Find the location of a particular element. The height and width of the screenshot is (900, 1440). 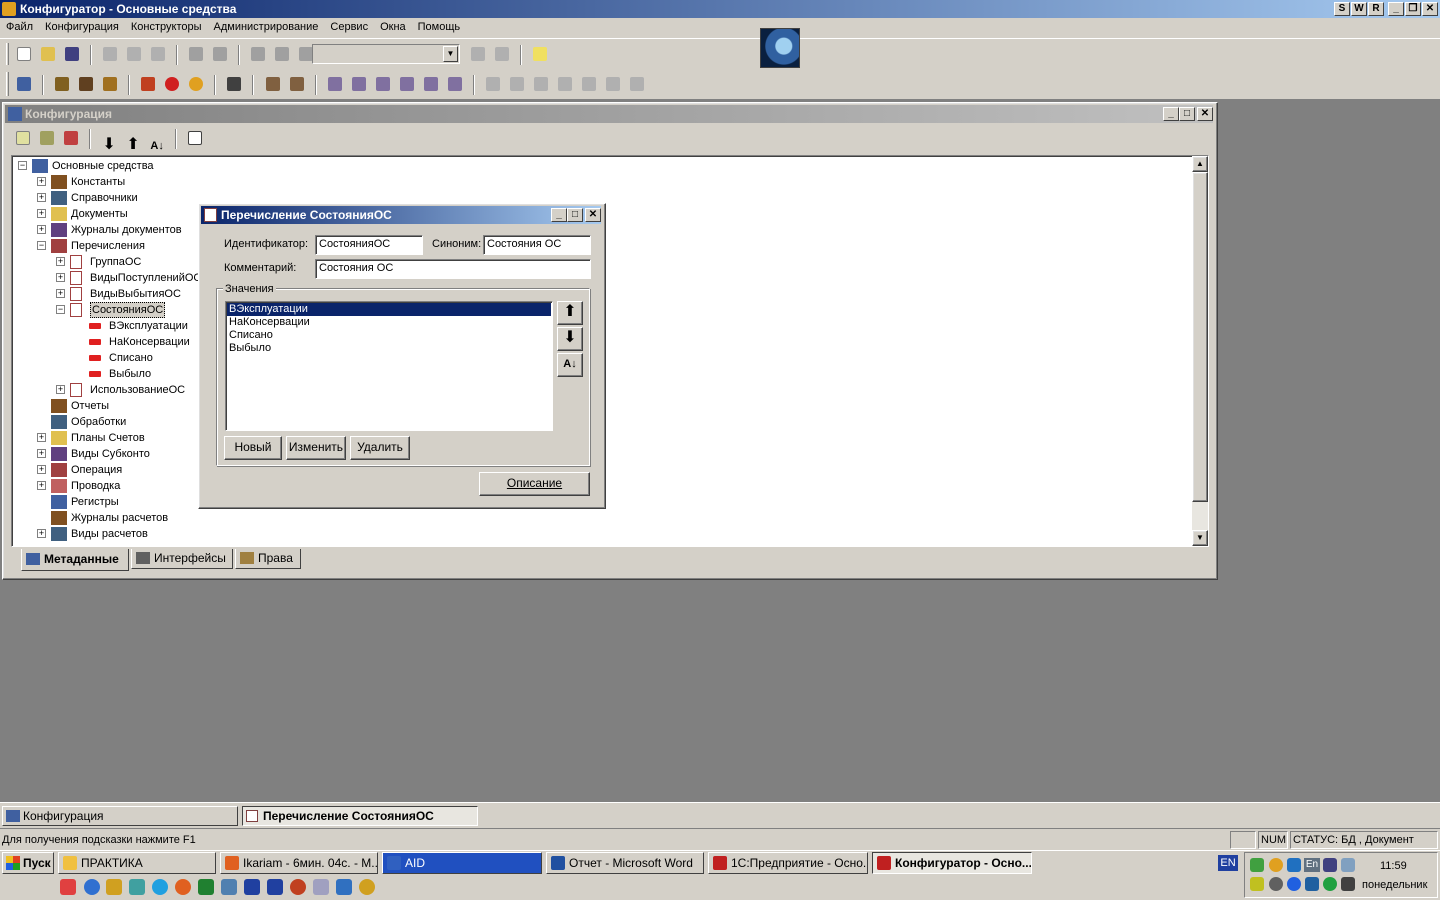

tray-6-icon is located at coordinates (1348, 865).